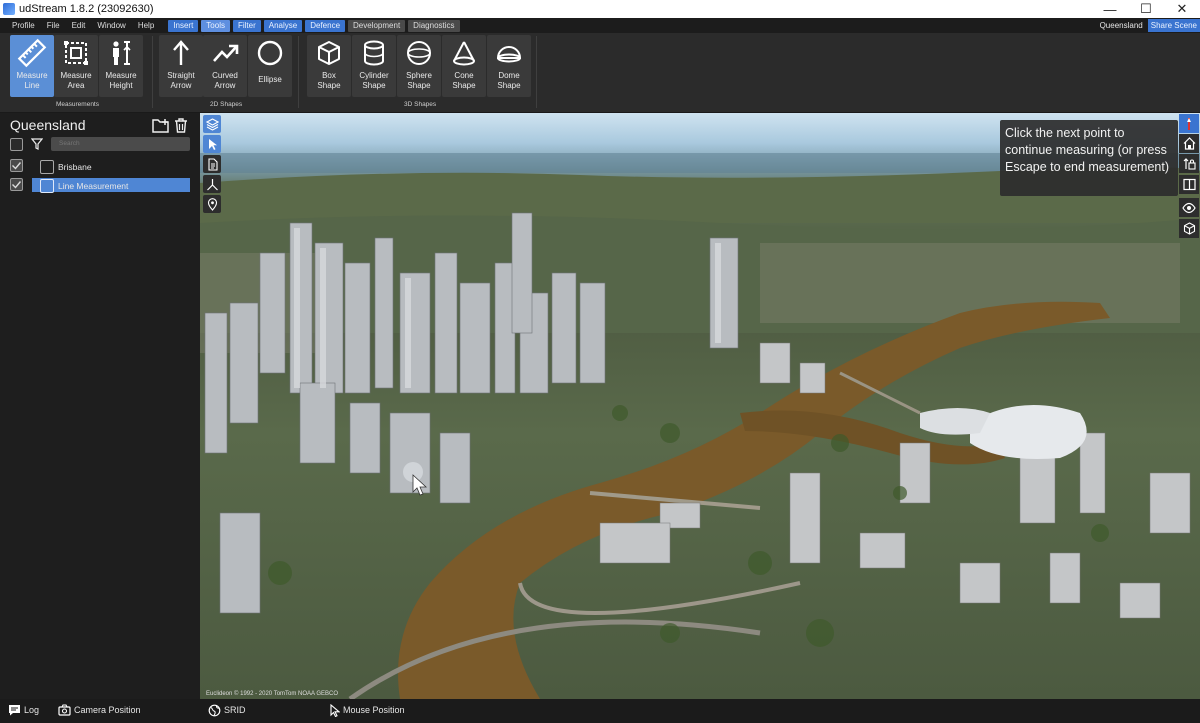 This screenshot has width=1200, height=723. What do you see at coordinates (20, 25) in the screenshot?
I see `menu-profile: Profile` at bounding box center [20, 25].